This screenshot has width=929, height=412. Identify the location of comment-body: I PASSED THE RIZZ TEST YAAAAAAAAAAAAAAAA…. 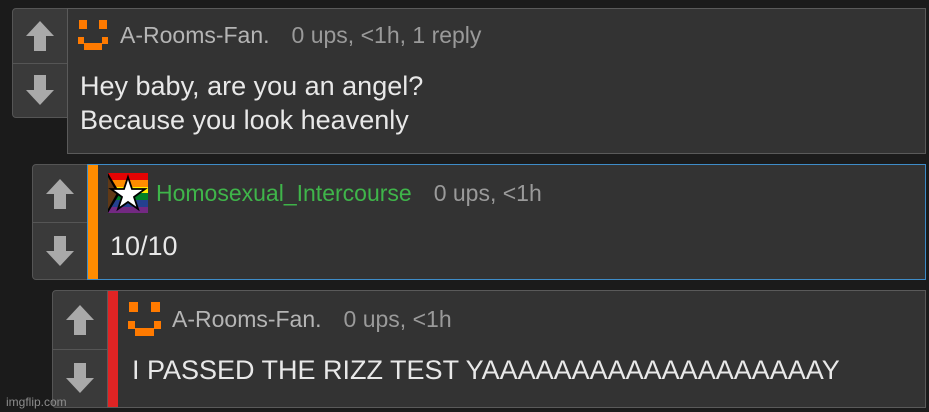
(486, 370).